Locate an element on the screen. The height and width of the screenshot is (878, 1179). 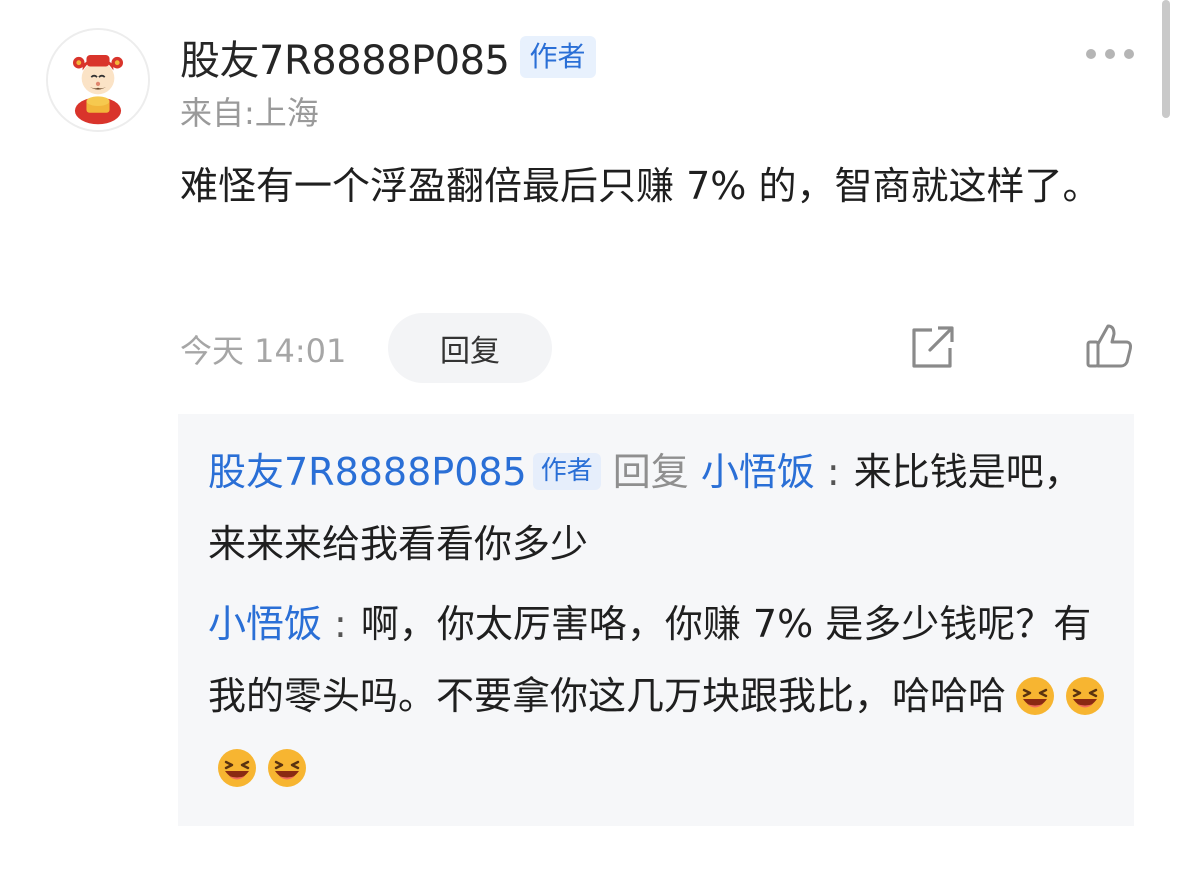
reply-item: 股友7R8888P085 作者 回复 小悟饭: 来比钱是吧，来来来给我看看你多少 is located at coordinates (658, 508).